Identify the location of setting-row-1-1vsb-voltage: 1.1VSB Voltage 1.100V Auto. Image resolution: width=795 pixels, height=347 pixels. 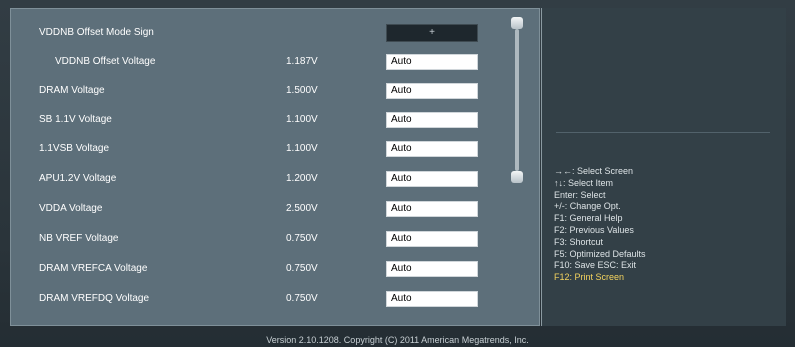
(261, 150).